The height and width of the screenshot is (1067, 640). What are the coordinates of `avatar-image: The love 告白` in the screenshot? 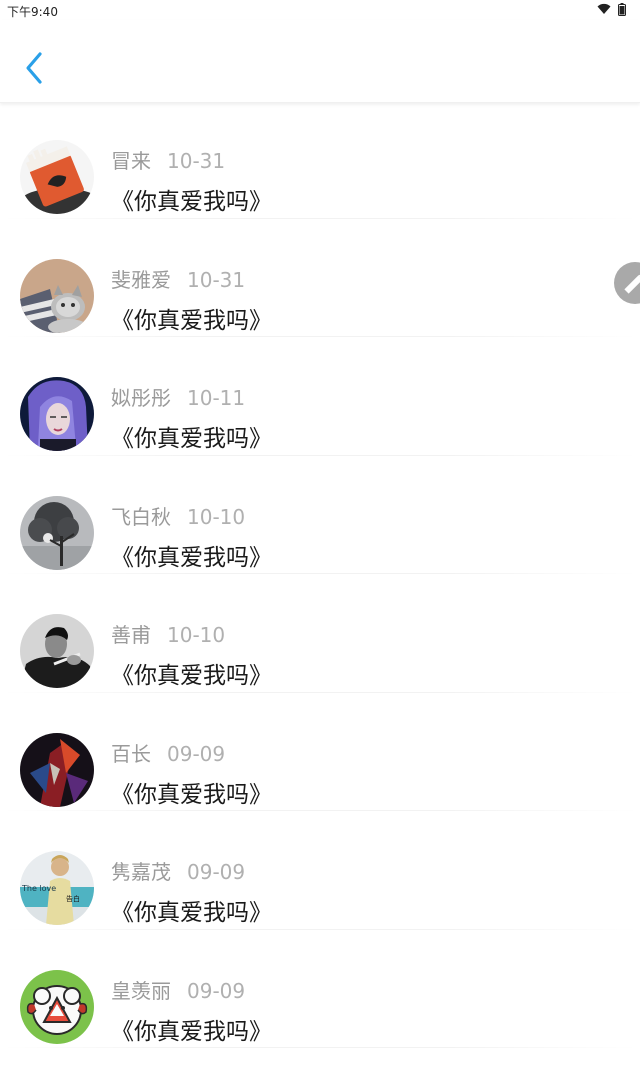 It's located at (57, 888).